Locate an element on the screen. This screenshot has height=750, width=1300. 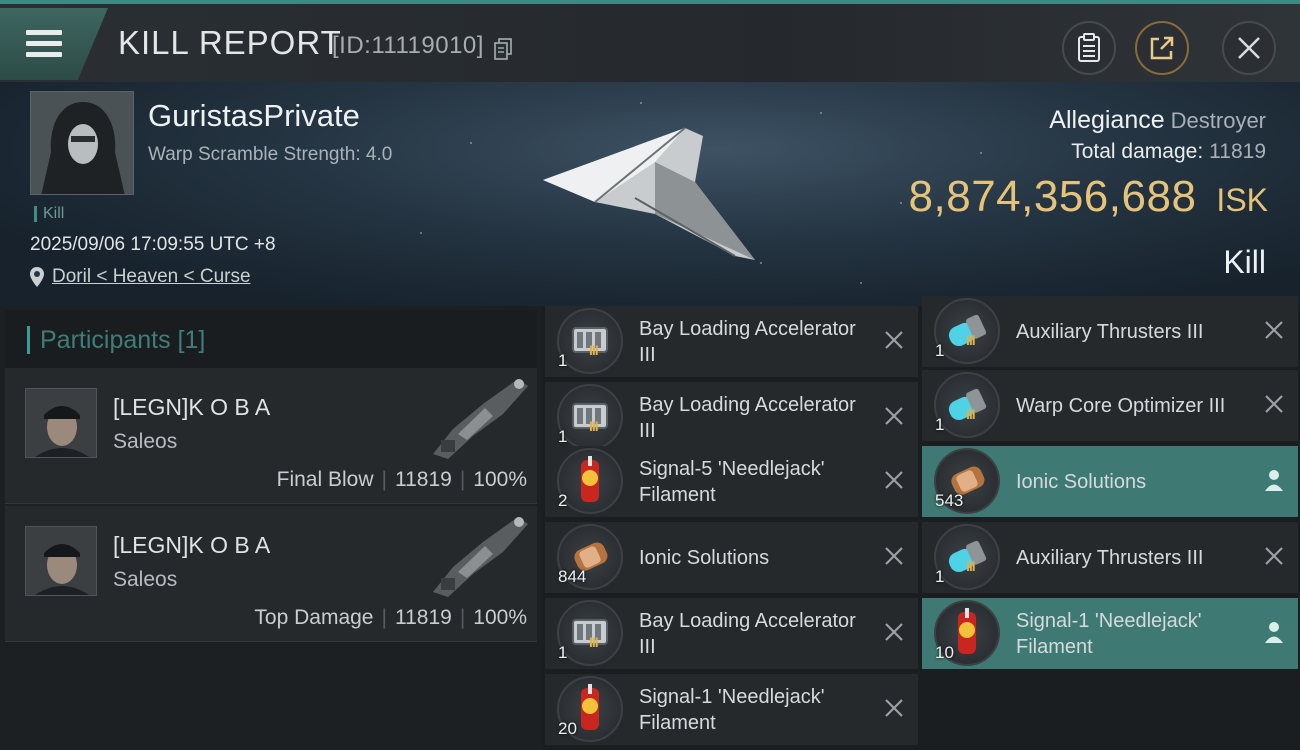
item-row: 20 Signal-1 'Needlejack' Filament is located at coordinates (731, 710).